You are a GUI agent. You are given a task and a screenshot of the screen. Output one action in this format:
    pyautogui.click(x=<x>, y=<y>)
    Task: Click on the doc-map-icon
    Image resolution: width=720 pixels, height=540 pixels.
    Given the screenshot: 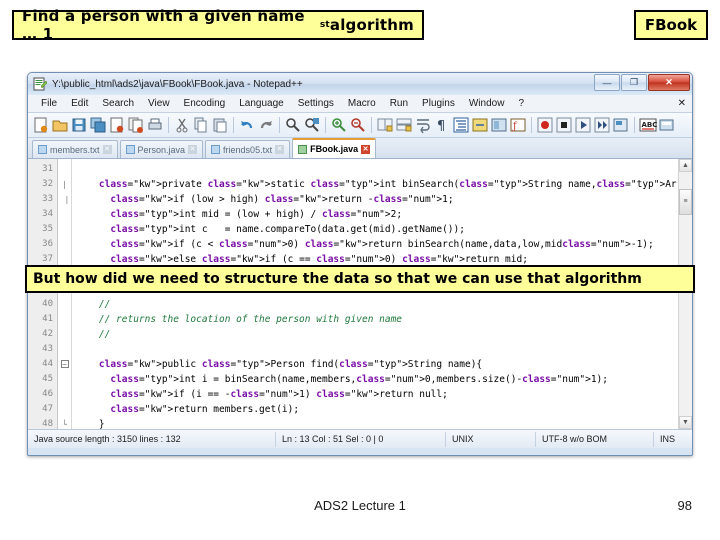 What is the action you would take?
    pyautogui.click(x=499, y=125)
    